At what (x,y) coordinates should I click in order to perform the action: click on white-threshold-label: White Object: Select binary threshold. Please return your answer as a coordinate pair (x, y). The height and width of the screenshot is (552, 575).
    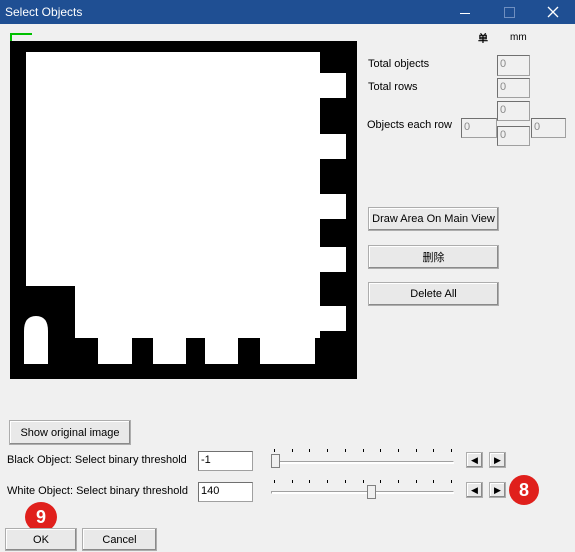
    Looking at the image, I should click on (97, 491).